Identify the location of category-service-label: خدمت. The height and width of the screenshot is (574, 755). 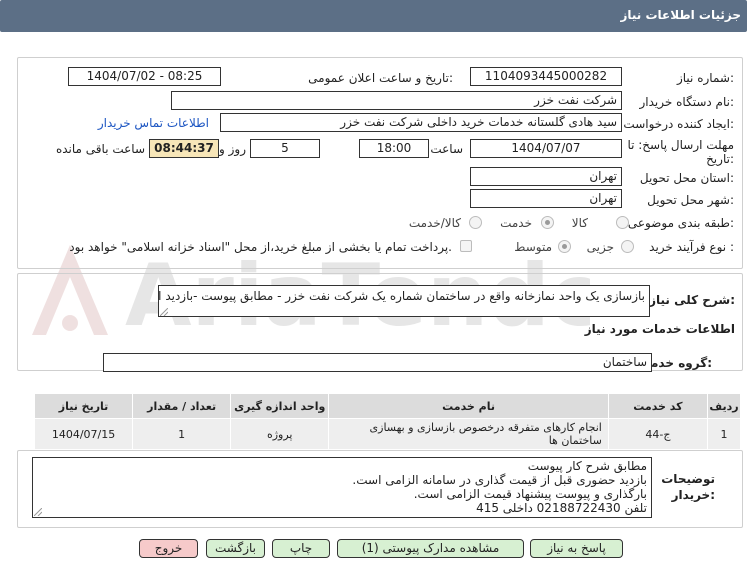
(516, 223).